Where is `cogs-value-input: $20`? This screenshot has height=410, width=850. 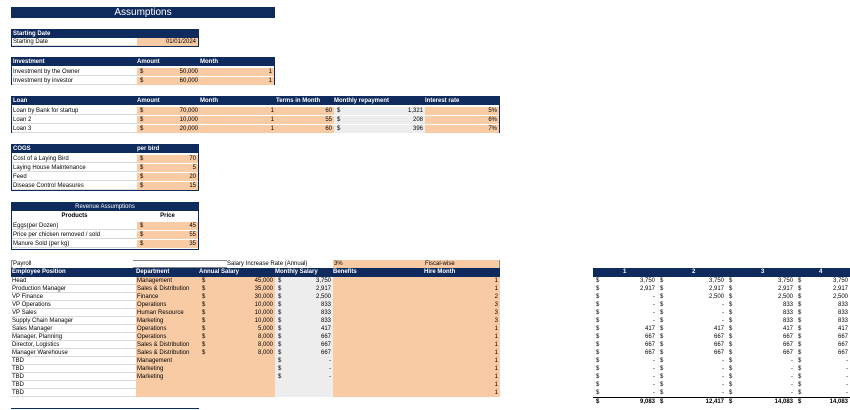
cogs-value-input: $20 is located at coordinates (167, 177).